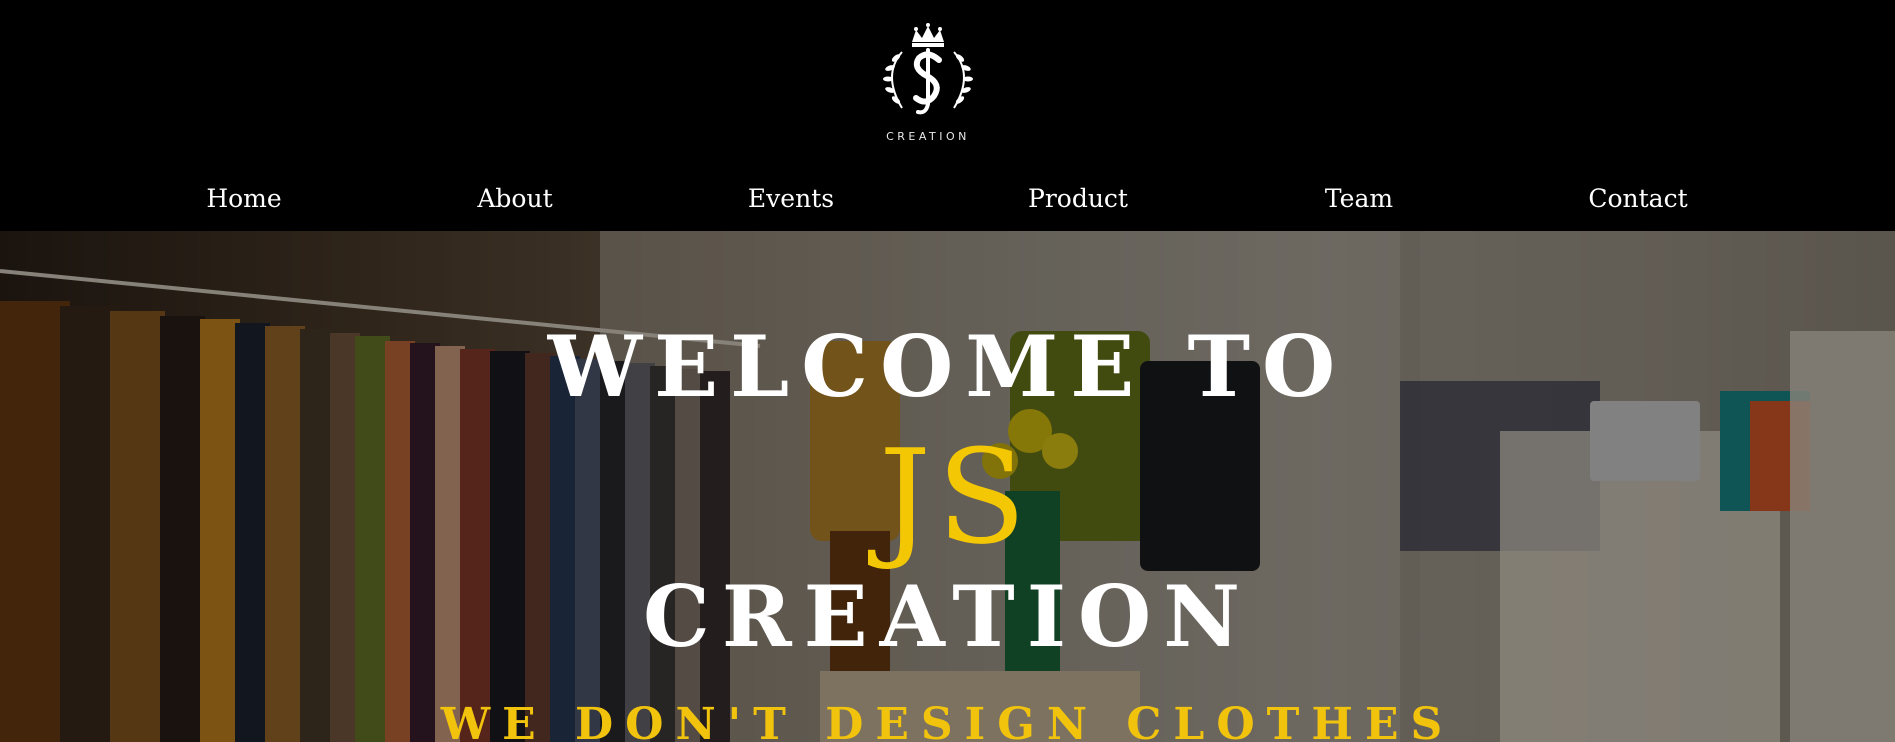  What do you see at coordinates (1359, 198) in the screenshot?
I see `nav-team: Team` at bounding box center [1359, 198].